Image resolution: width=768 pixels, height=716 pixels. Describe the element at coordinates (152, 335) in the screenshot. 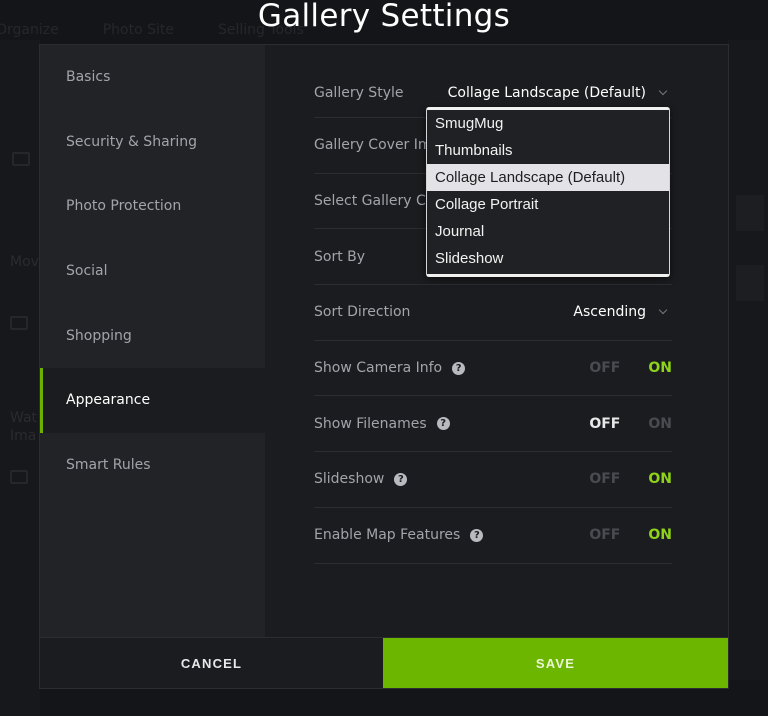

I see `sidebar-item-shopping: Shopping` at that location.